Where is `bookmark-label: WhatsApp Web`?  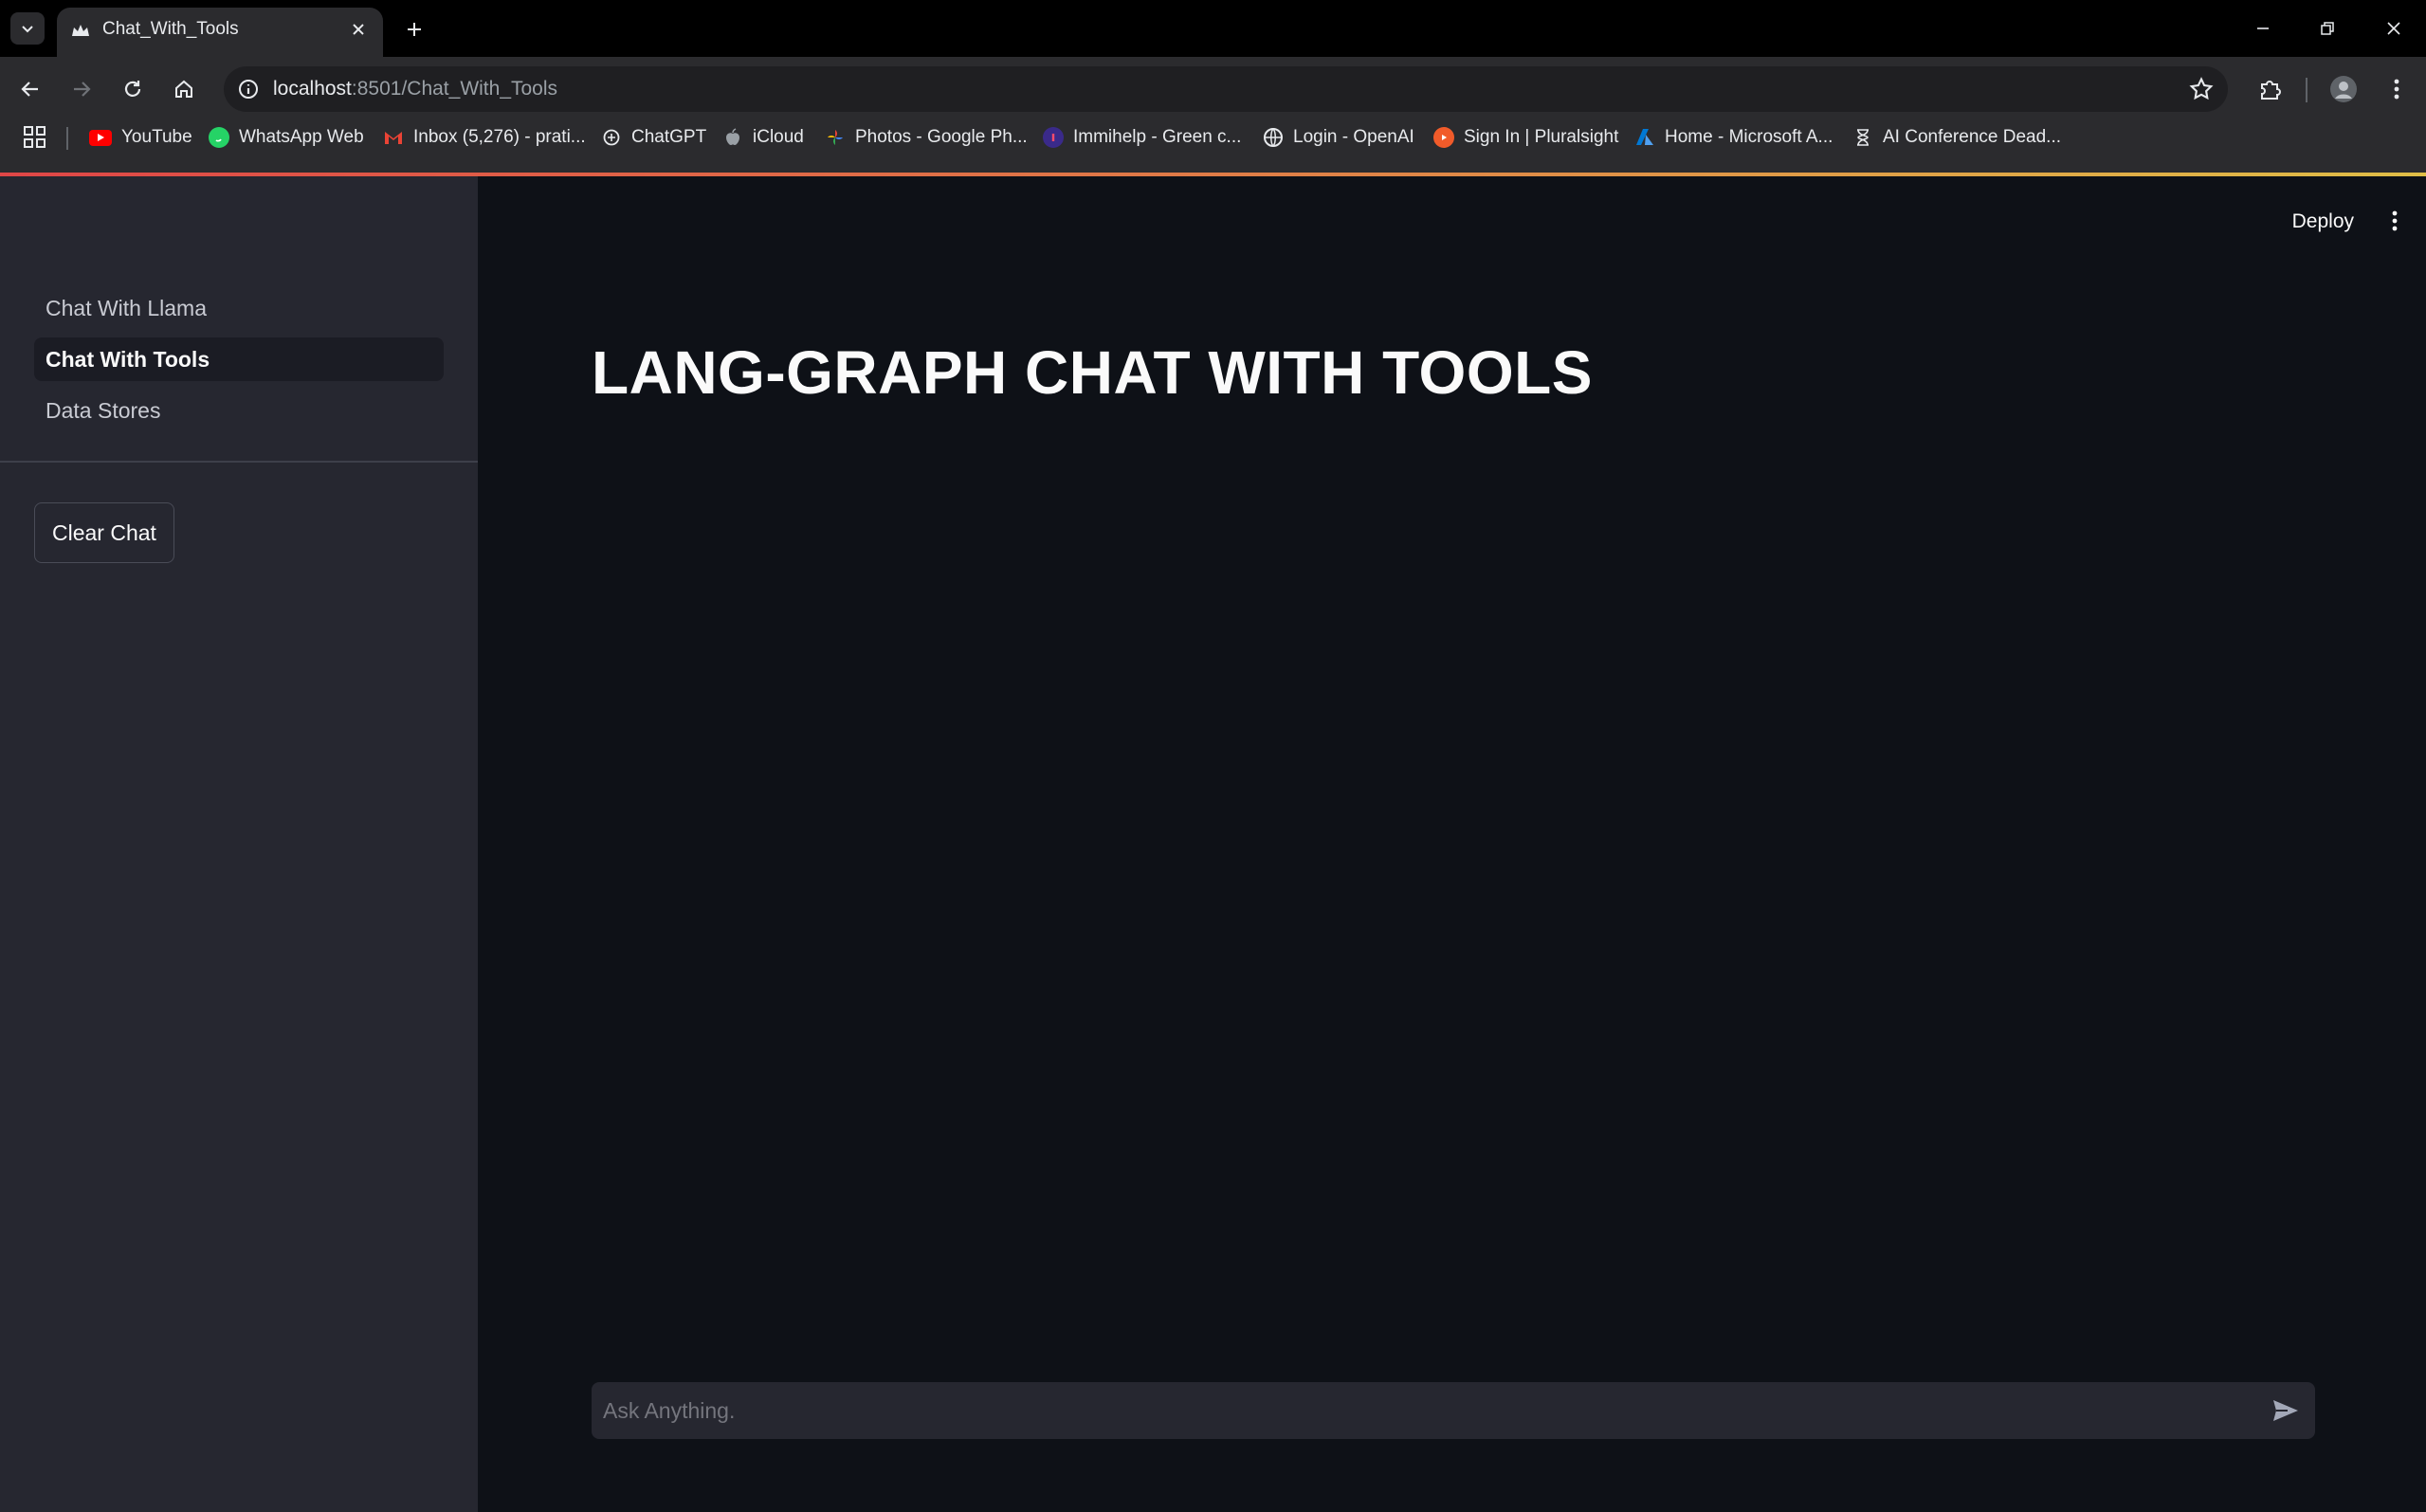 bookmark-label: WhatsApp Web is located at coordinates (301, 137).